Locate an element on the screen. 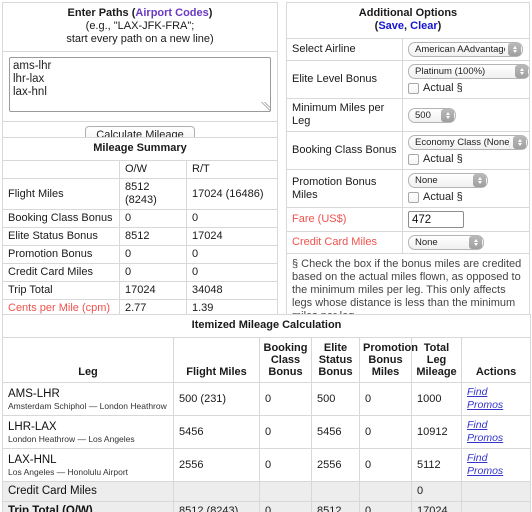 Image resolution: width=532 pixels, height=512 pixels. elite-actual-row: Actual § is located at coordinates (466, 88).